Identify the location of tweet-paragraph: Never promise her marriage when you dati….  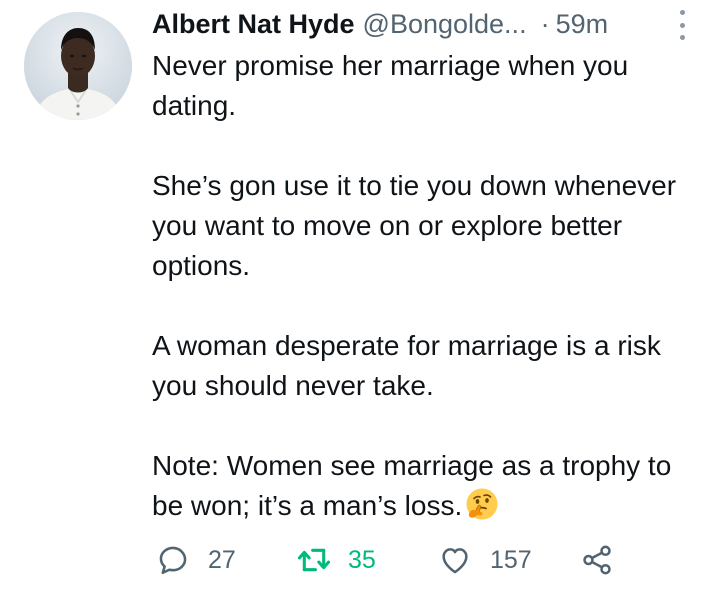
(390, 85).